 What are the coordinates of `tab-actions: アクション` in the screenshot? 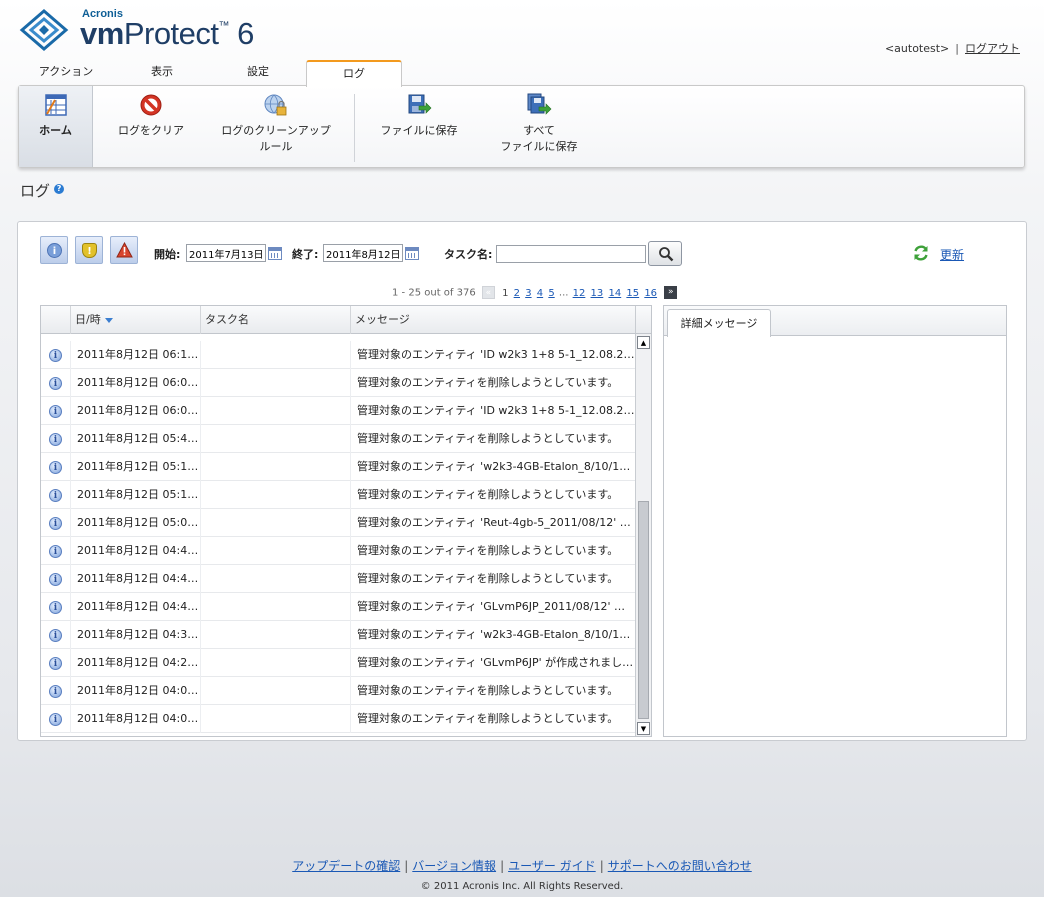 It's located at (66, 73).